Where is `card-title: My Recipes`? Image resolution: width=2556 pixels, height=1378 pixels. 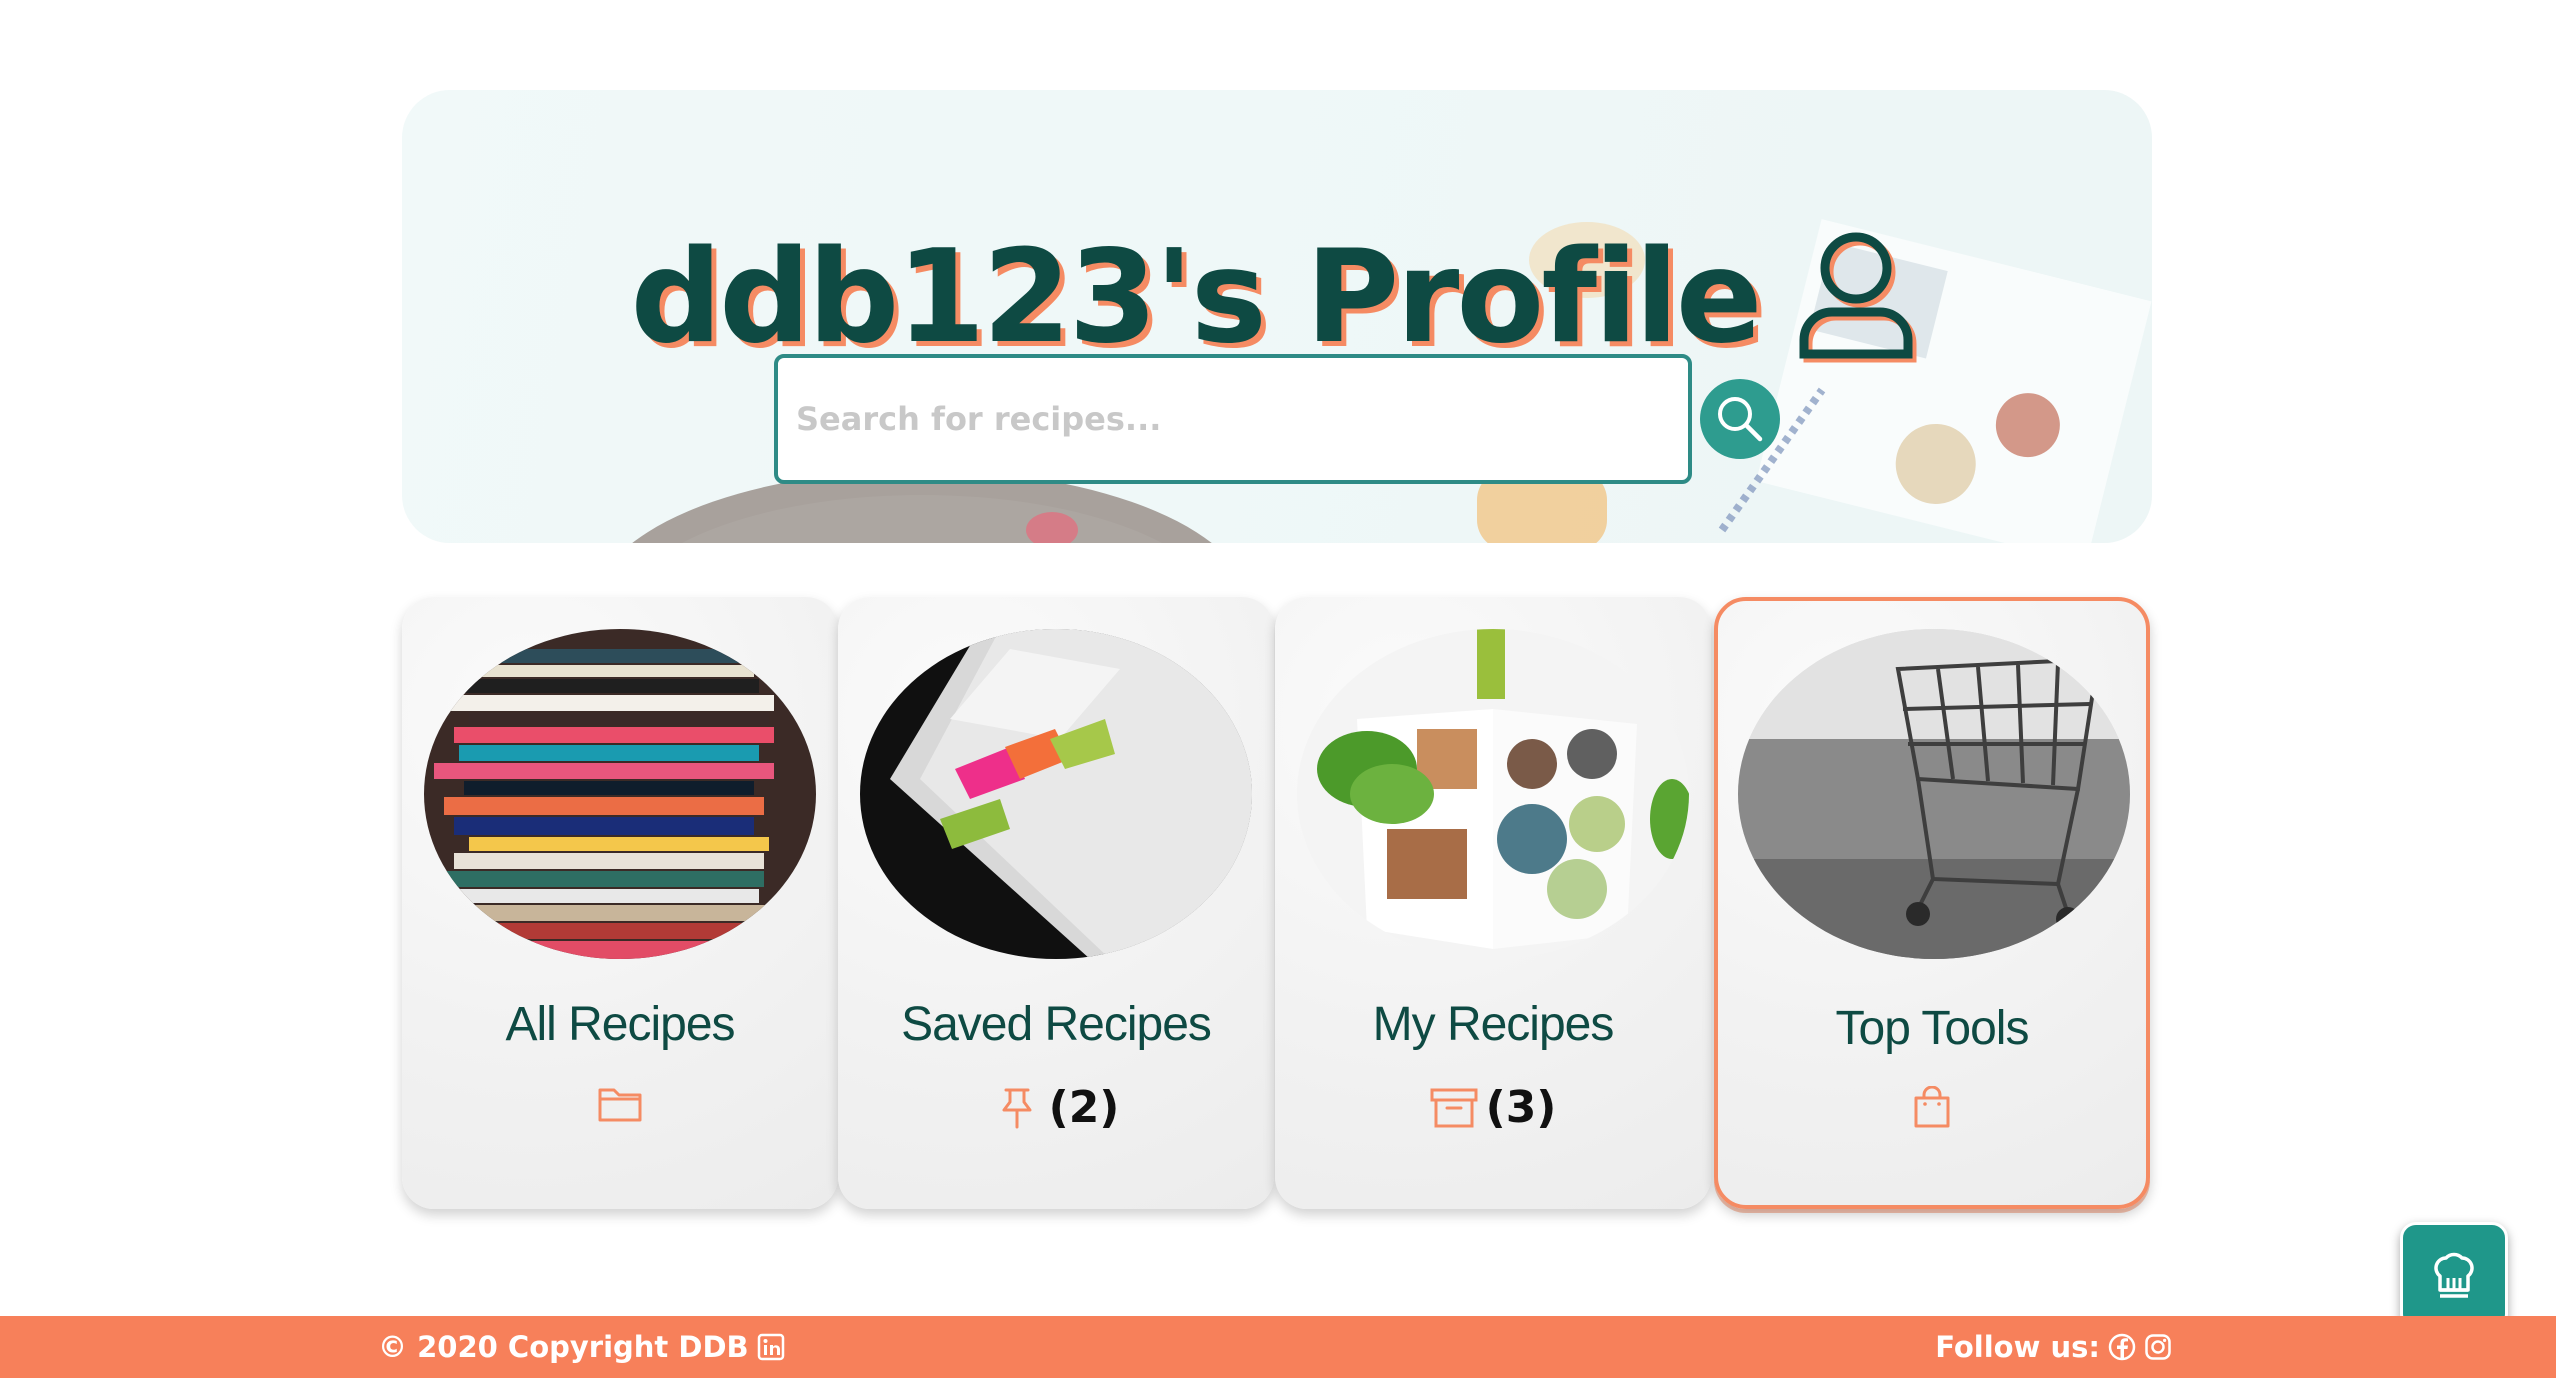 card-title: My Recipes is located at coordinates (1493, 1024).